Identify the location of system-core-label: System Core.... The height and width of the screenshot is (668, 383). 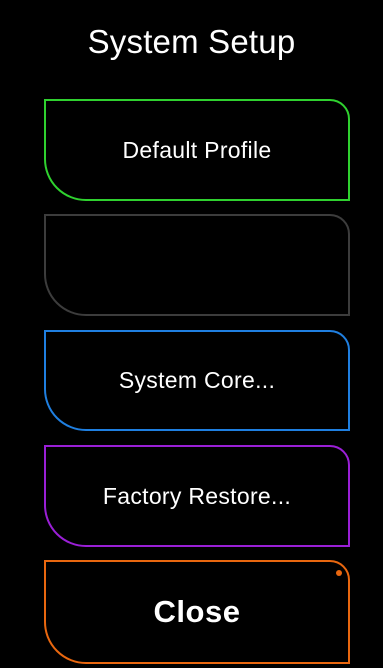
(197, 380).